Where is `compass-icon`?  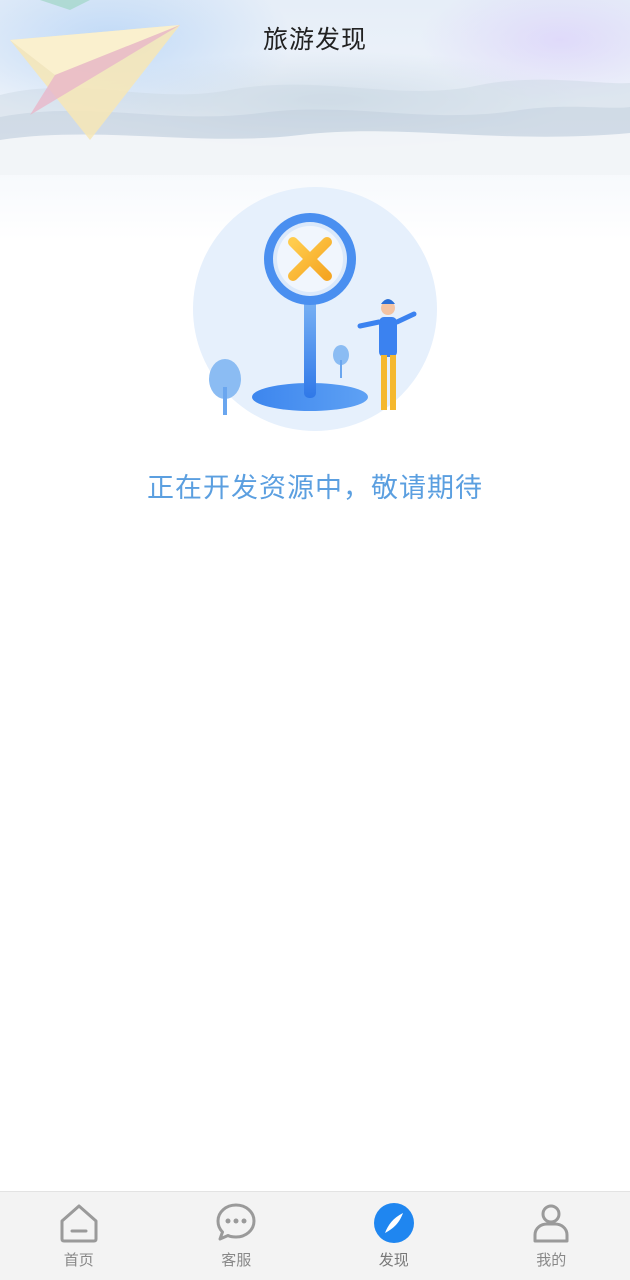 compass-icon is located at coordinates (393, 1223).